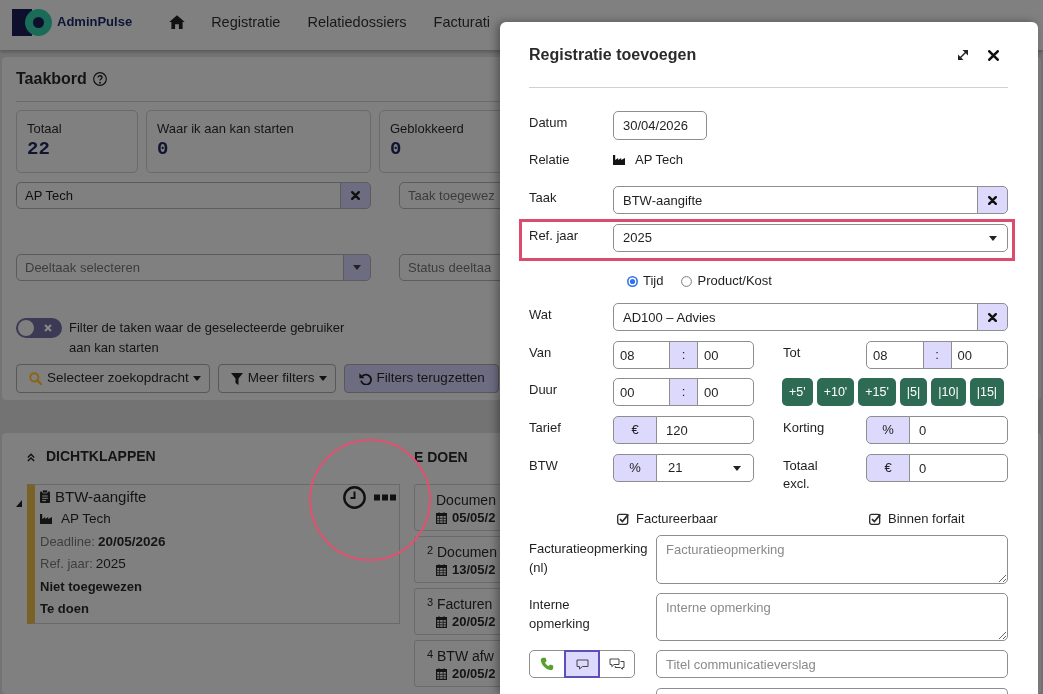 The image size is (1043, 694). Describe the element at coordinates (91, 586) in the screenshot. I see `assignee-text: Niet toegewezen` at that location.